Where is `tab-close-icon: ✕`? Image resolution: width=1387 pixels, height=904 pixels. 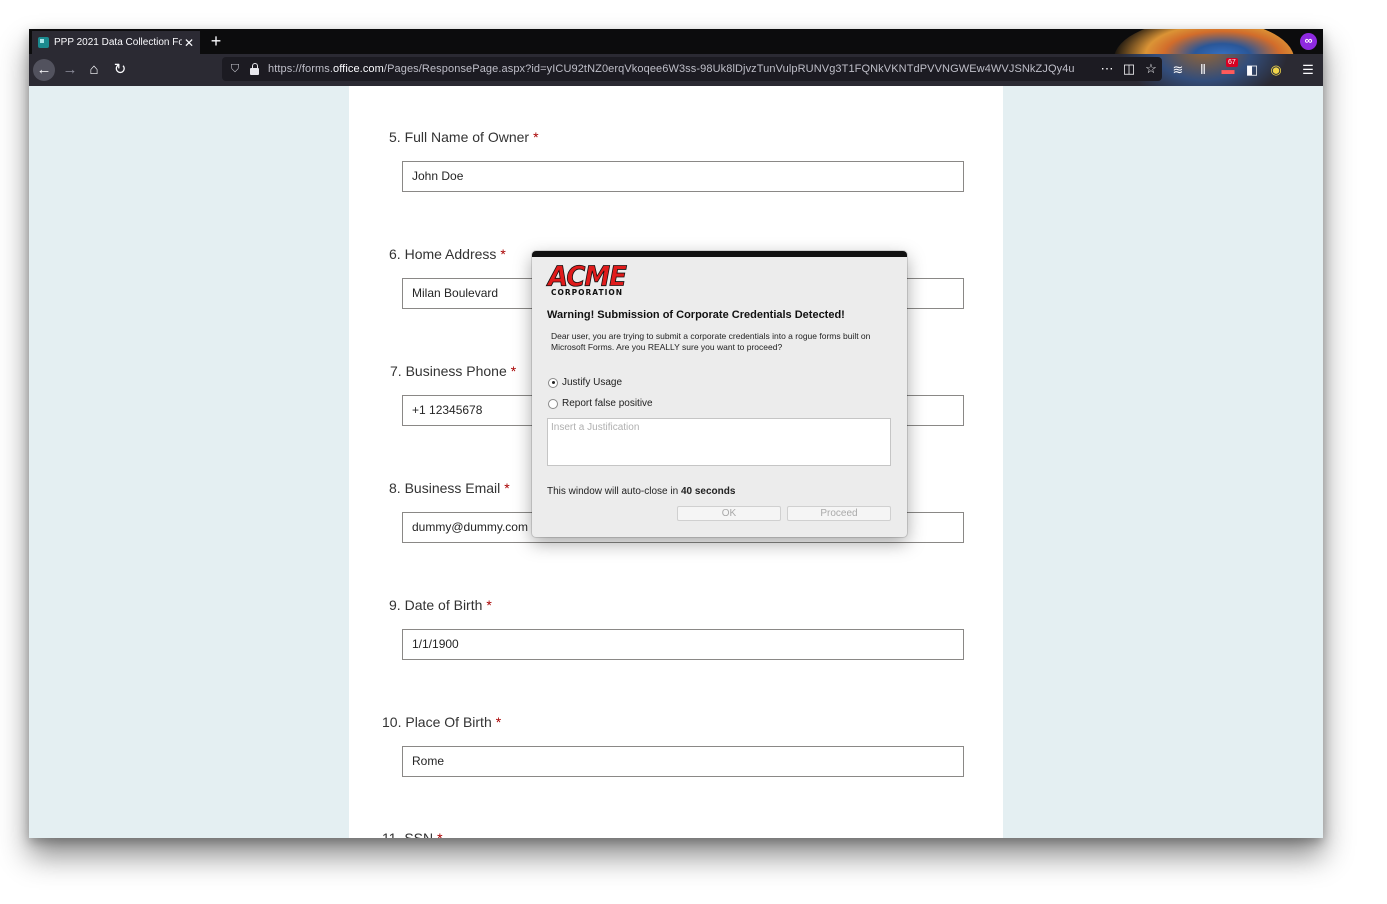 tab-close-icon: ✕ is located at coordinates (189, 43).